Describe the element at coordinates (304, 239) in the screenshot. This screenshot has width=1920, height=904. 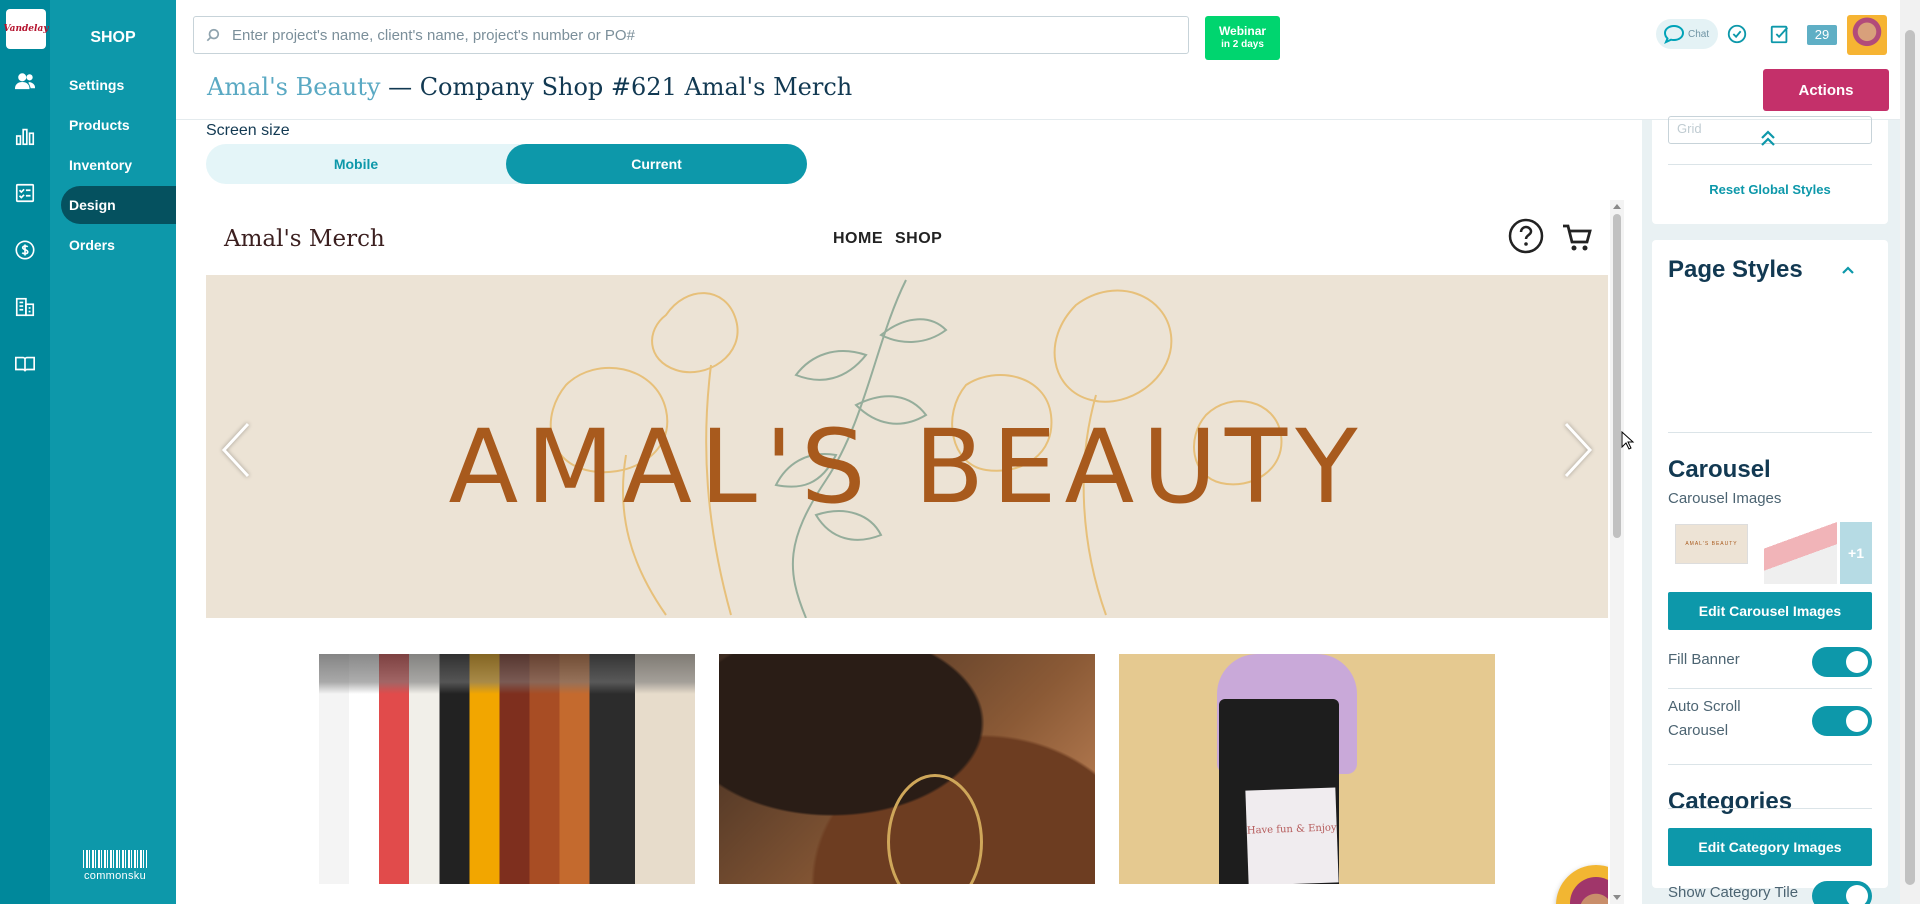
I see `shop-name: Amal's Merch` at that location.